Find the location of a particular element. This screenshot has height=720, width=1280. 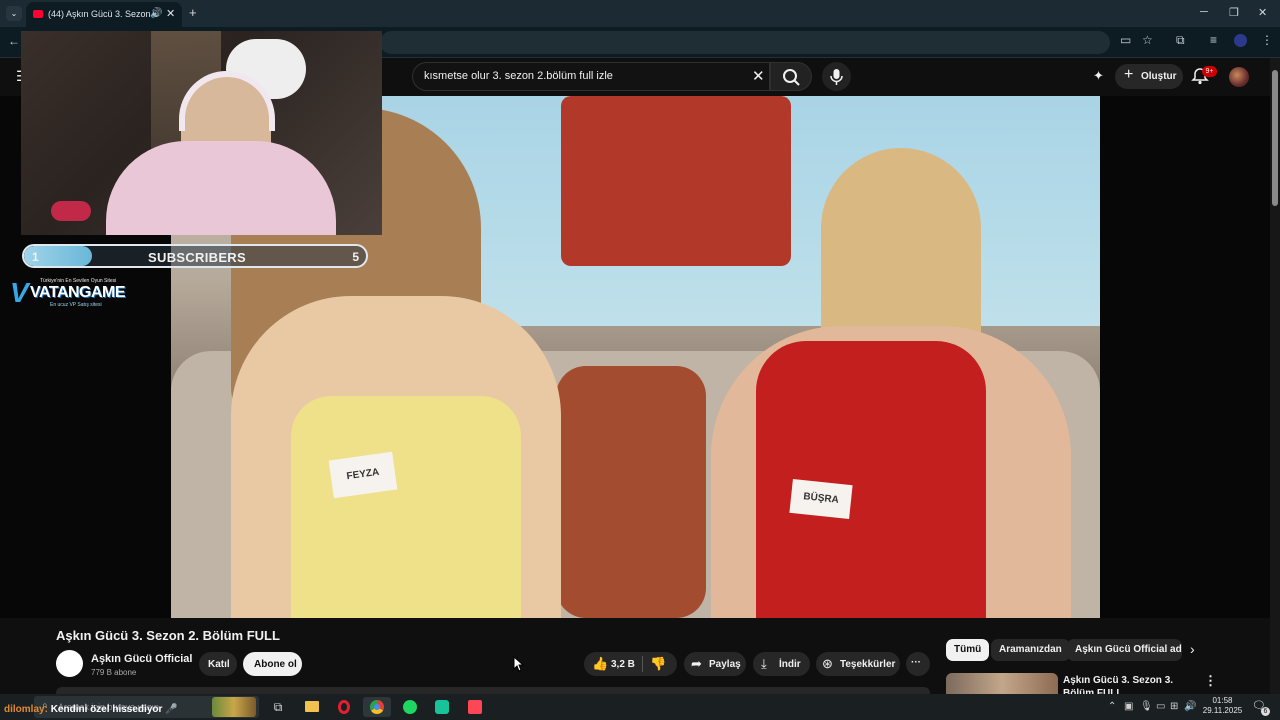

webcam-overlay is located at coordinates (201, 133).